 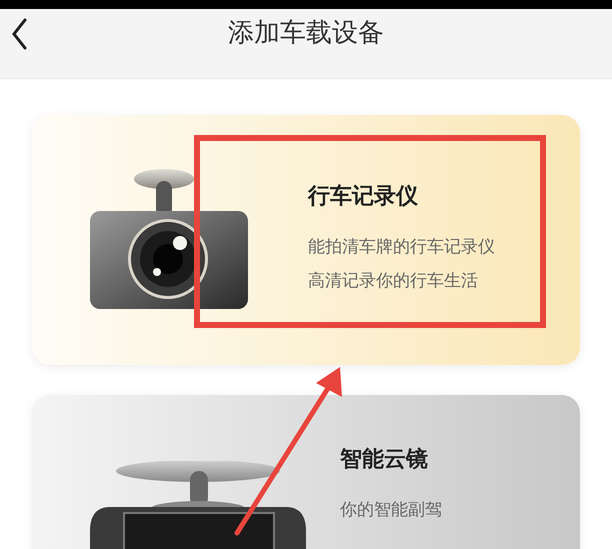 What do you see at coordinates (401, 247) in the screenshot?
I see `device-description: 能拍清车牌的行车记录仪` at bounding box center [401, 247].